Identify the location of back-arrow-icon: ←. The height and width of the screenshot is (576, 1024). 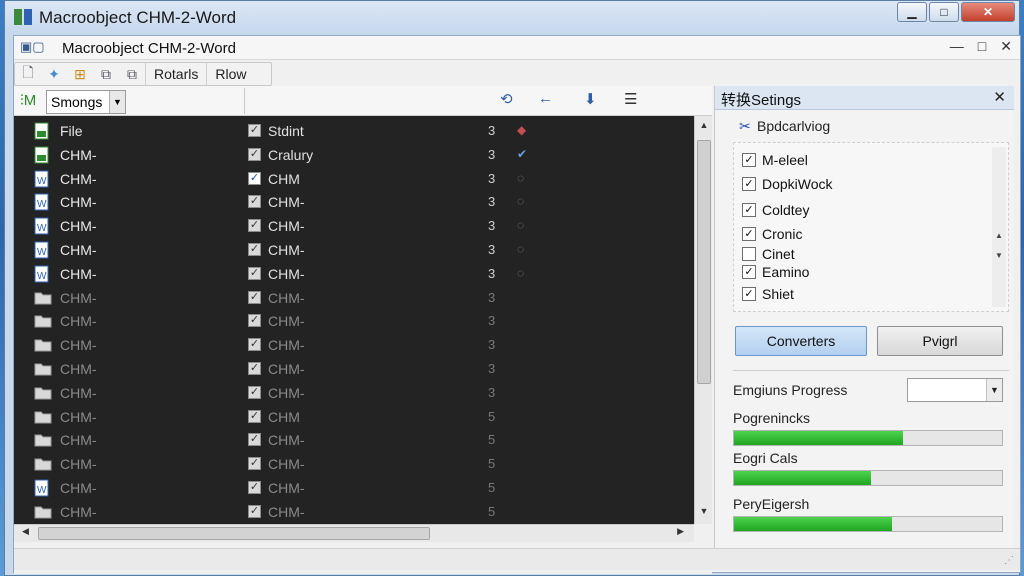
(545, 98).